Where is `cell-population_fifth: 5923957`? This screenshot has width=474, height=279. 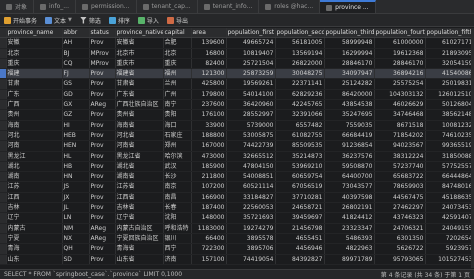 cell-population_fifth: 5923957 is located at coordinates (449, 249).